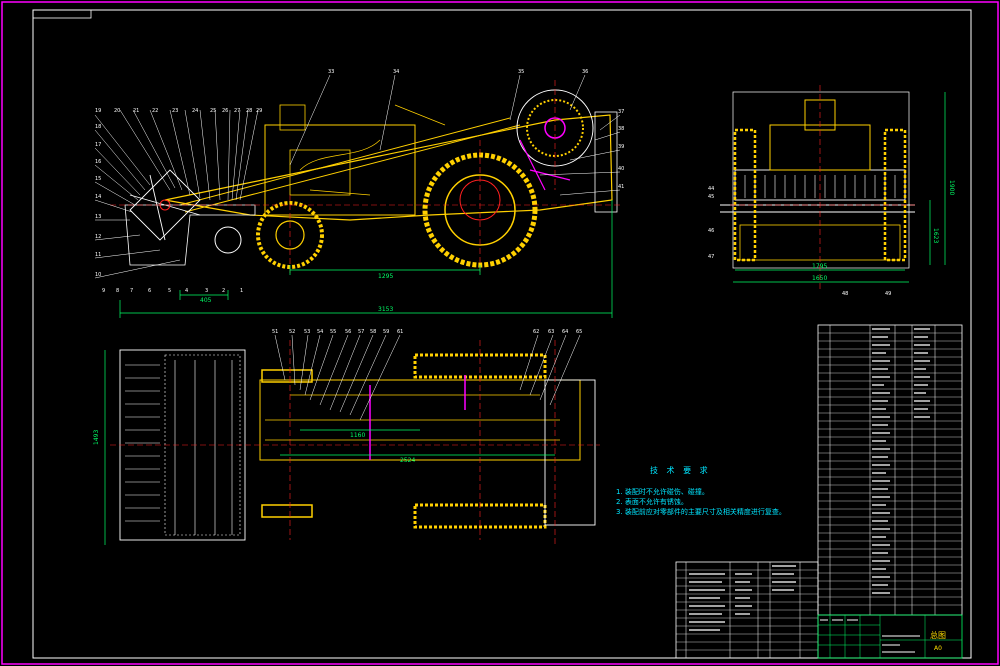  I want to click on top-dim-lines, so click(329, 447).